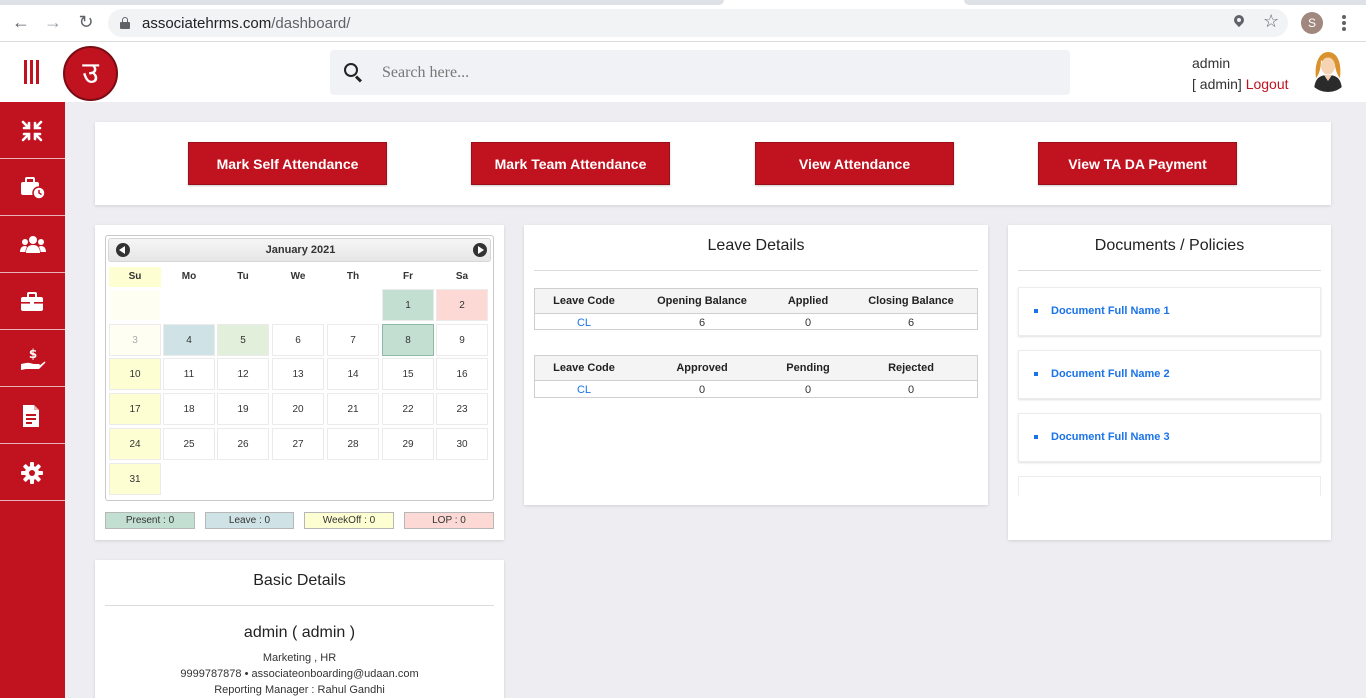 Image resolution: width=1366 pixels, height=698 pixels. I want to click on sidebar-item-attendance, so click(32, 187).